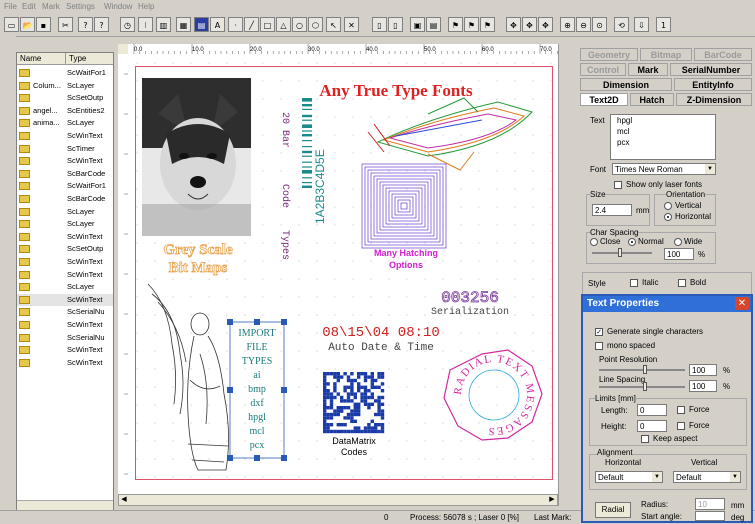 This screenshot has width=755, height=524. I want to click on tab-control: Control, so click(603, 69).